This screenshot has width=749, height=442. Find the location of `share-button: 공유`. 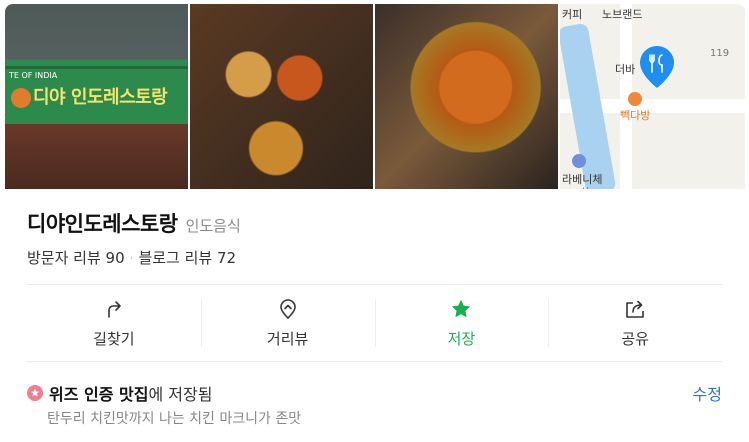

share-button: 공유 is located at coordinates (635, 323).